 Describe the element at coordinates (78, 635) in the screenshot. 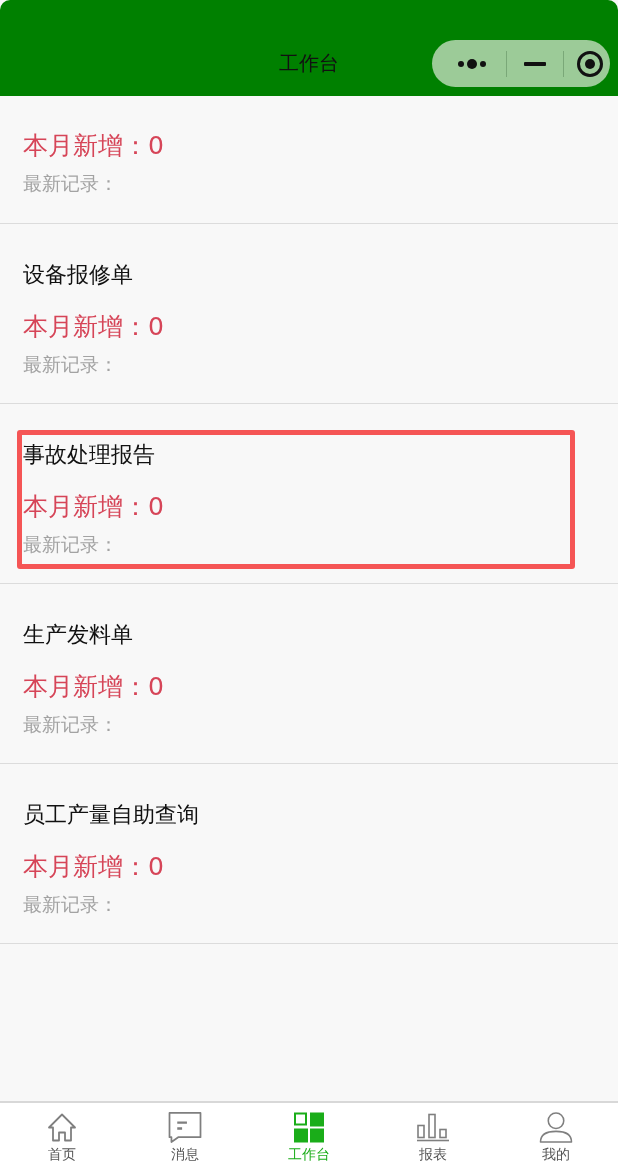

I see `card-title: 生产发料单` at that location.